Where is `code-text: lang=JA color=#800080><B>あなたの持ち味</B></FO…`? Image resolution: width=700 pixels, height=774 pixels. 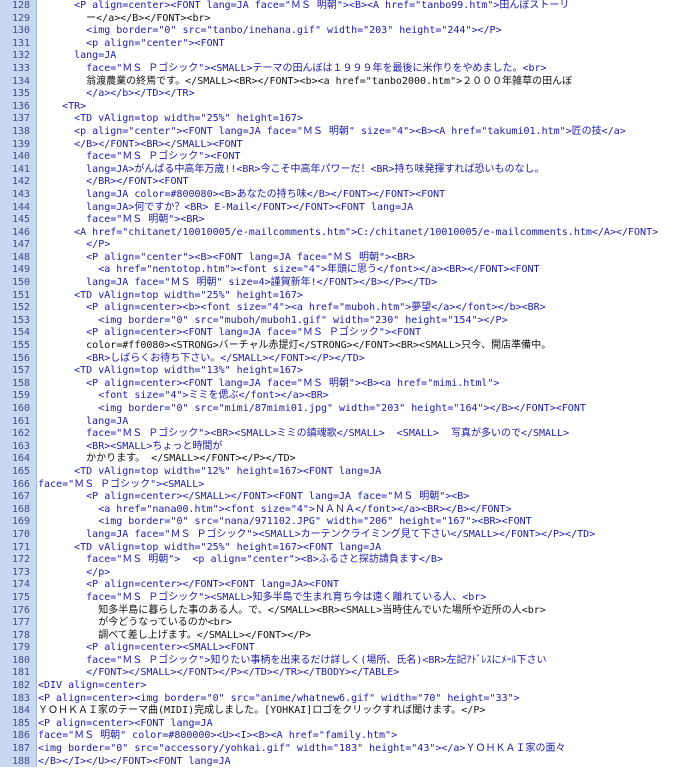 code-text: lang=JA color=#800080><B>あなたの持ち味</B></FO… is located at coordinates (241, 195).